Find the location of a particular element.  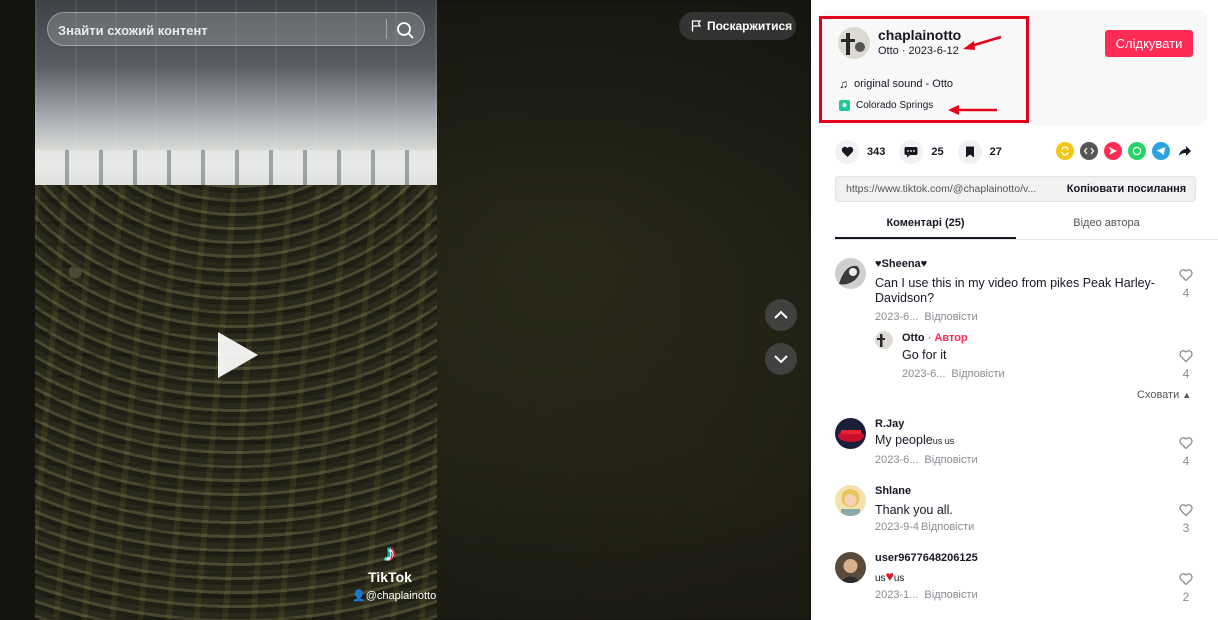

comment-meta: 2023-1... Відповісти is located at coordinates (926, 595).